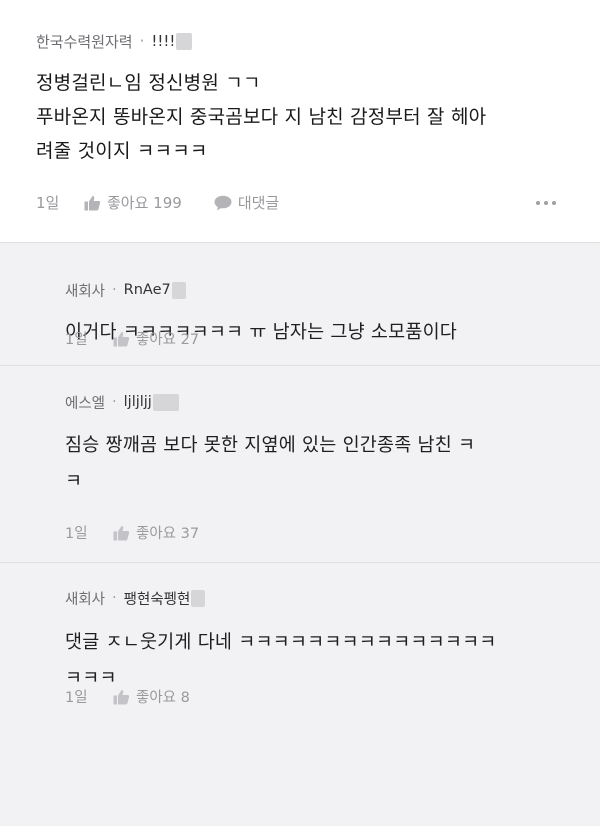  I want to click on like-count: 좋아요 37, so click(168, 534).